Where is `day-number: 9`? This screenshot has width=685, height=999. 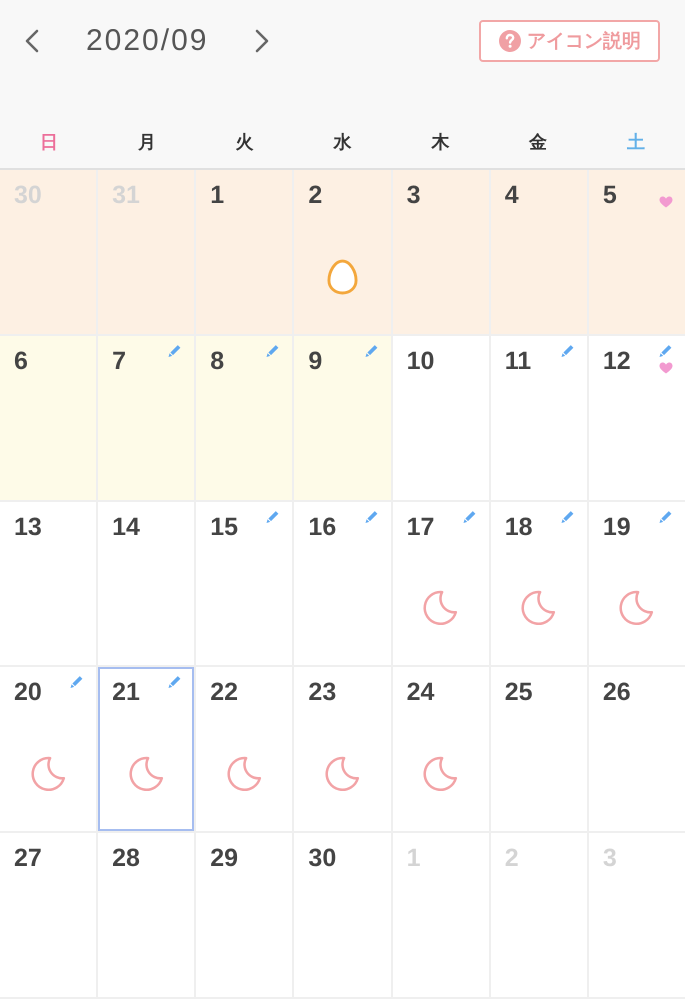 day-number: 9 is located at coordinates (315, 361).